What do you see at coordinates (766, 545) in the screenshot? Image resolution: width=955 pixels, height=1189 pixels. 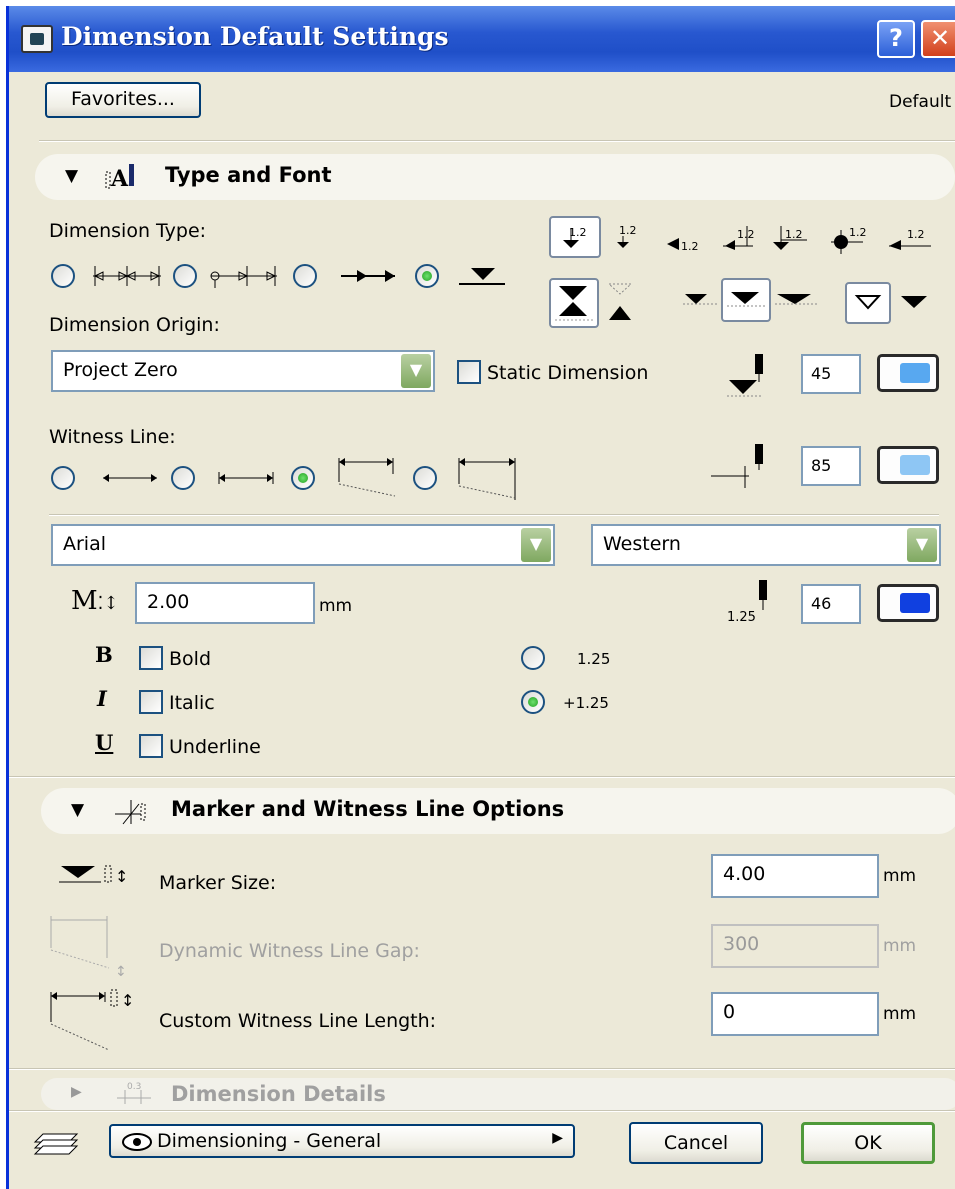 I see `script-select: Western ▼` at bounding box center [766, 545].